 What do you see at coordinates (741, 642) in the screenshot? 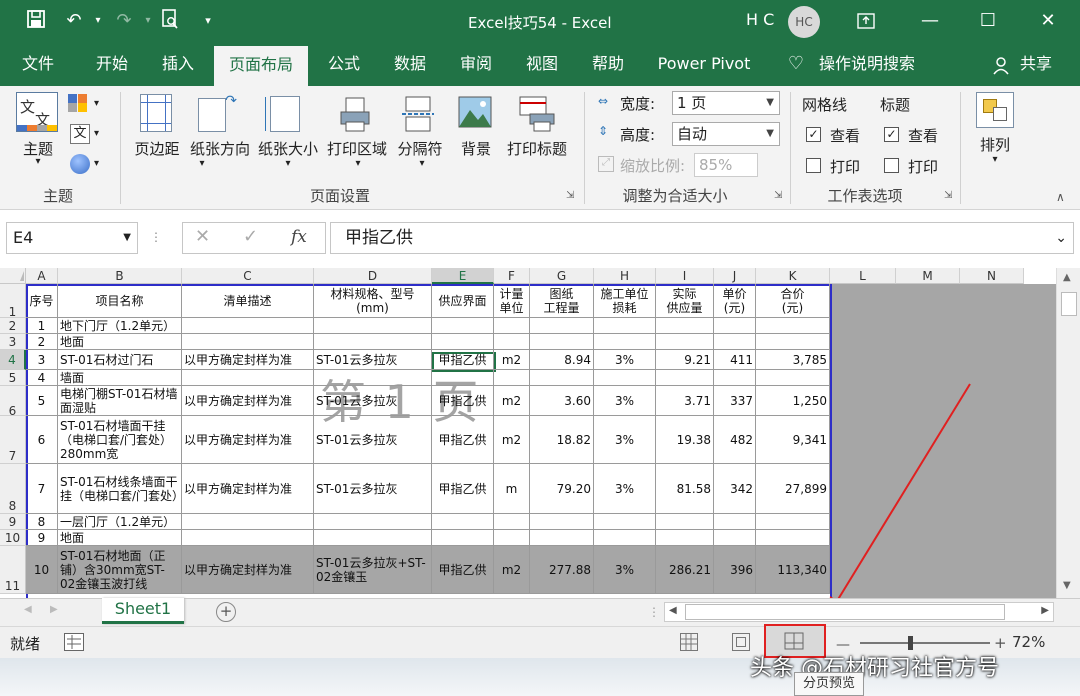
I see `page-layout-view-icon` at bounding box center [741, 642].